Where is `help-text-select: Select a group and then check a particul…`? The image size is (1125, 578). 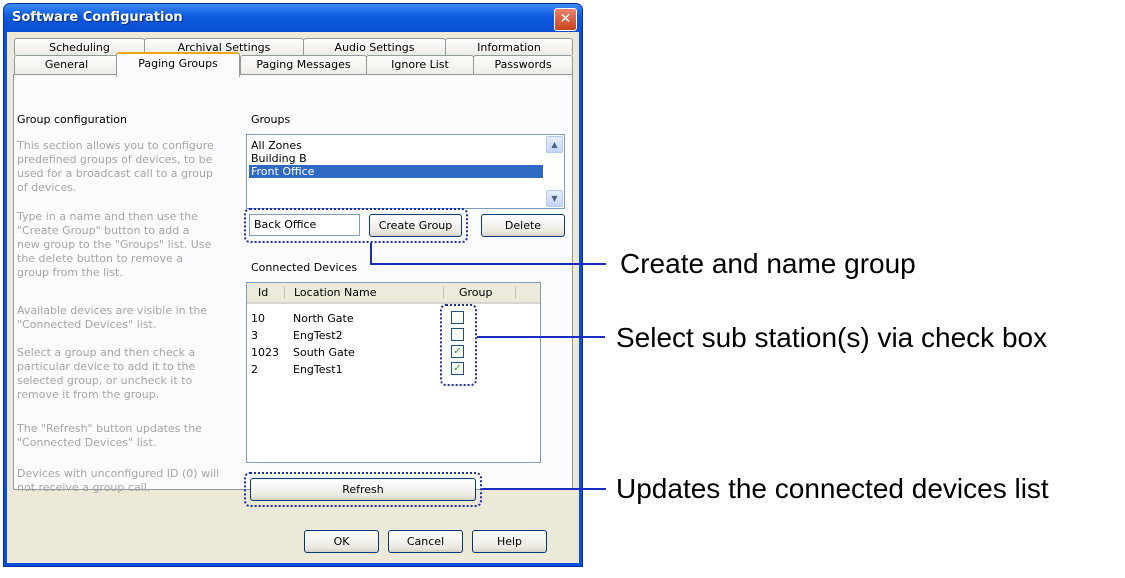
help-text-select: Select a group and then check a particul… is located at coordinates (106, 373).